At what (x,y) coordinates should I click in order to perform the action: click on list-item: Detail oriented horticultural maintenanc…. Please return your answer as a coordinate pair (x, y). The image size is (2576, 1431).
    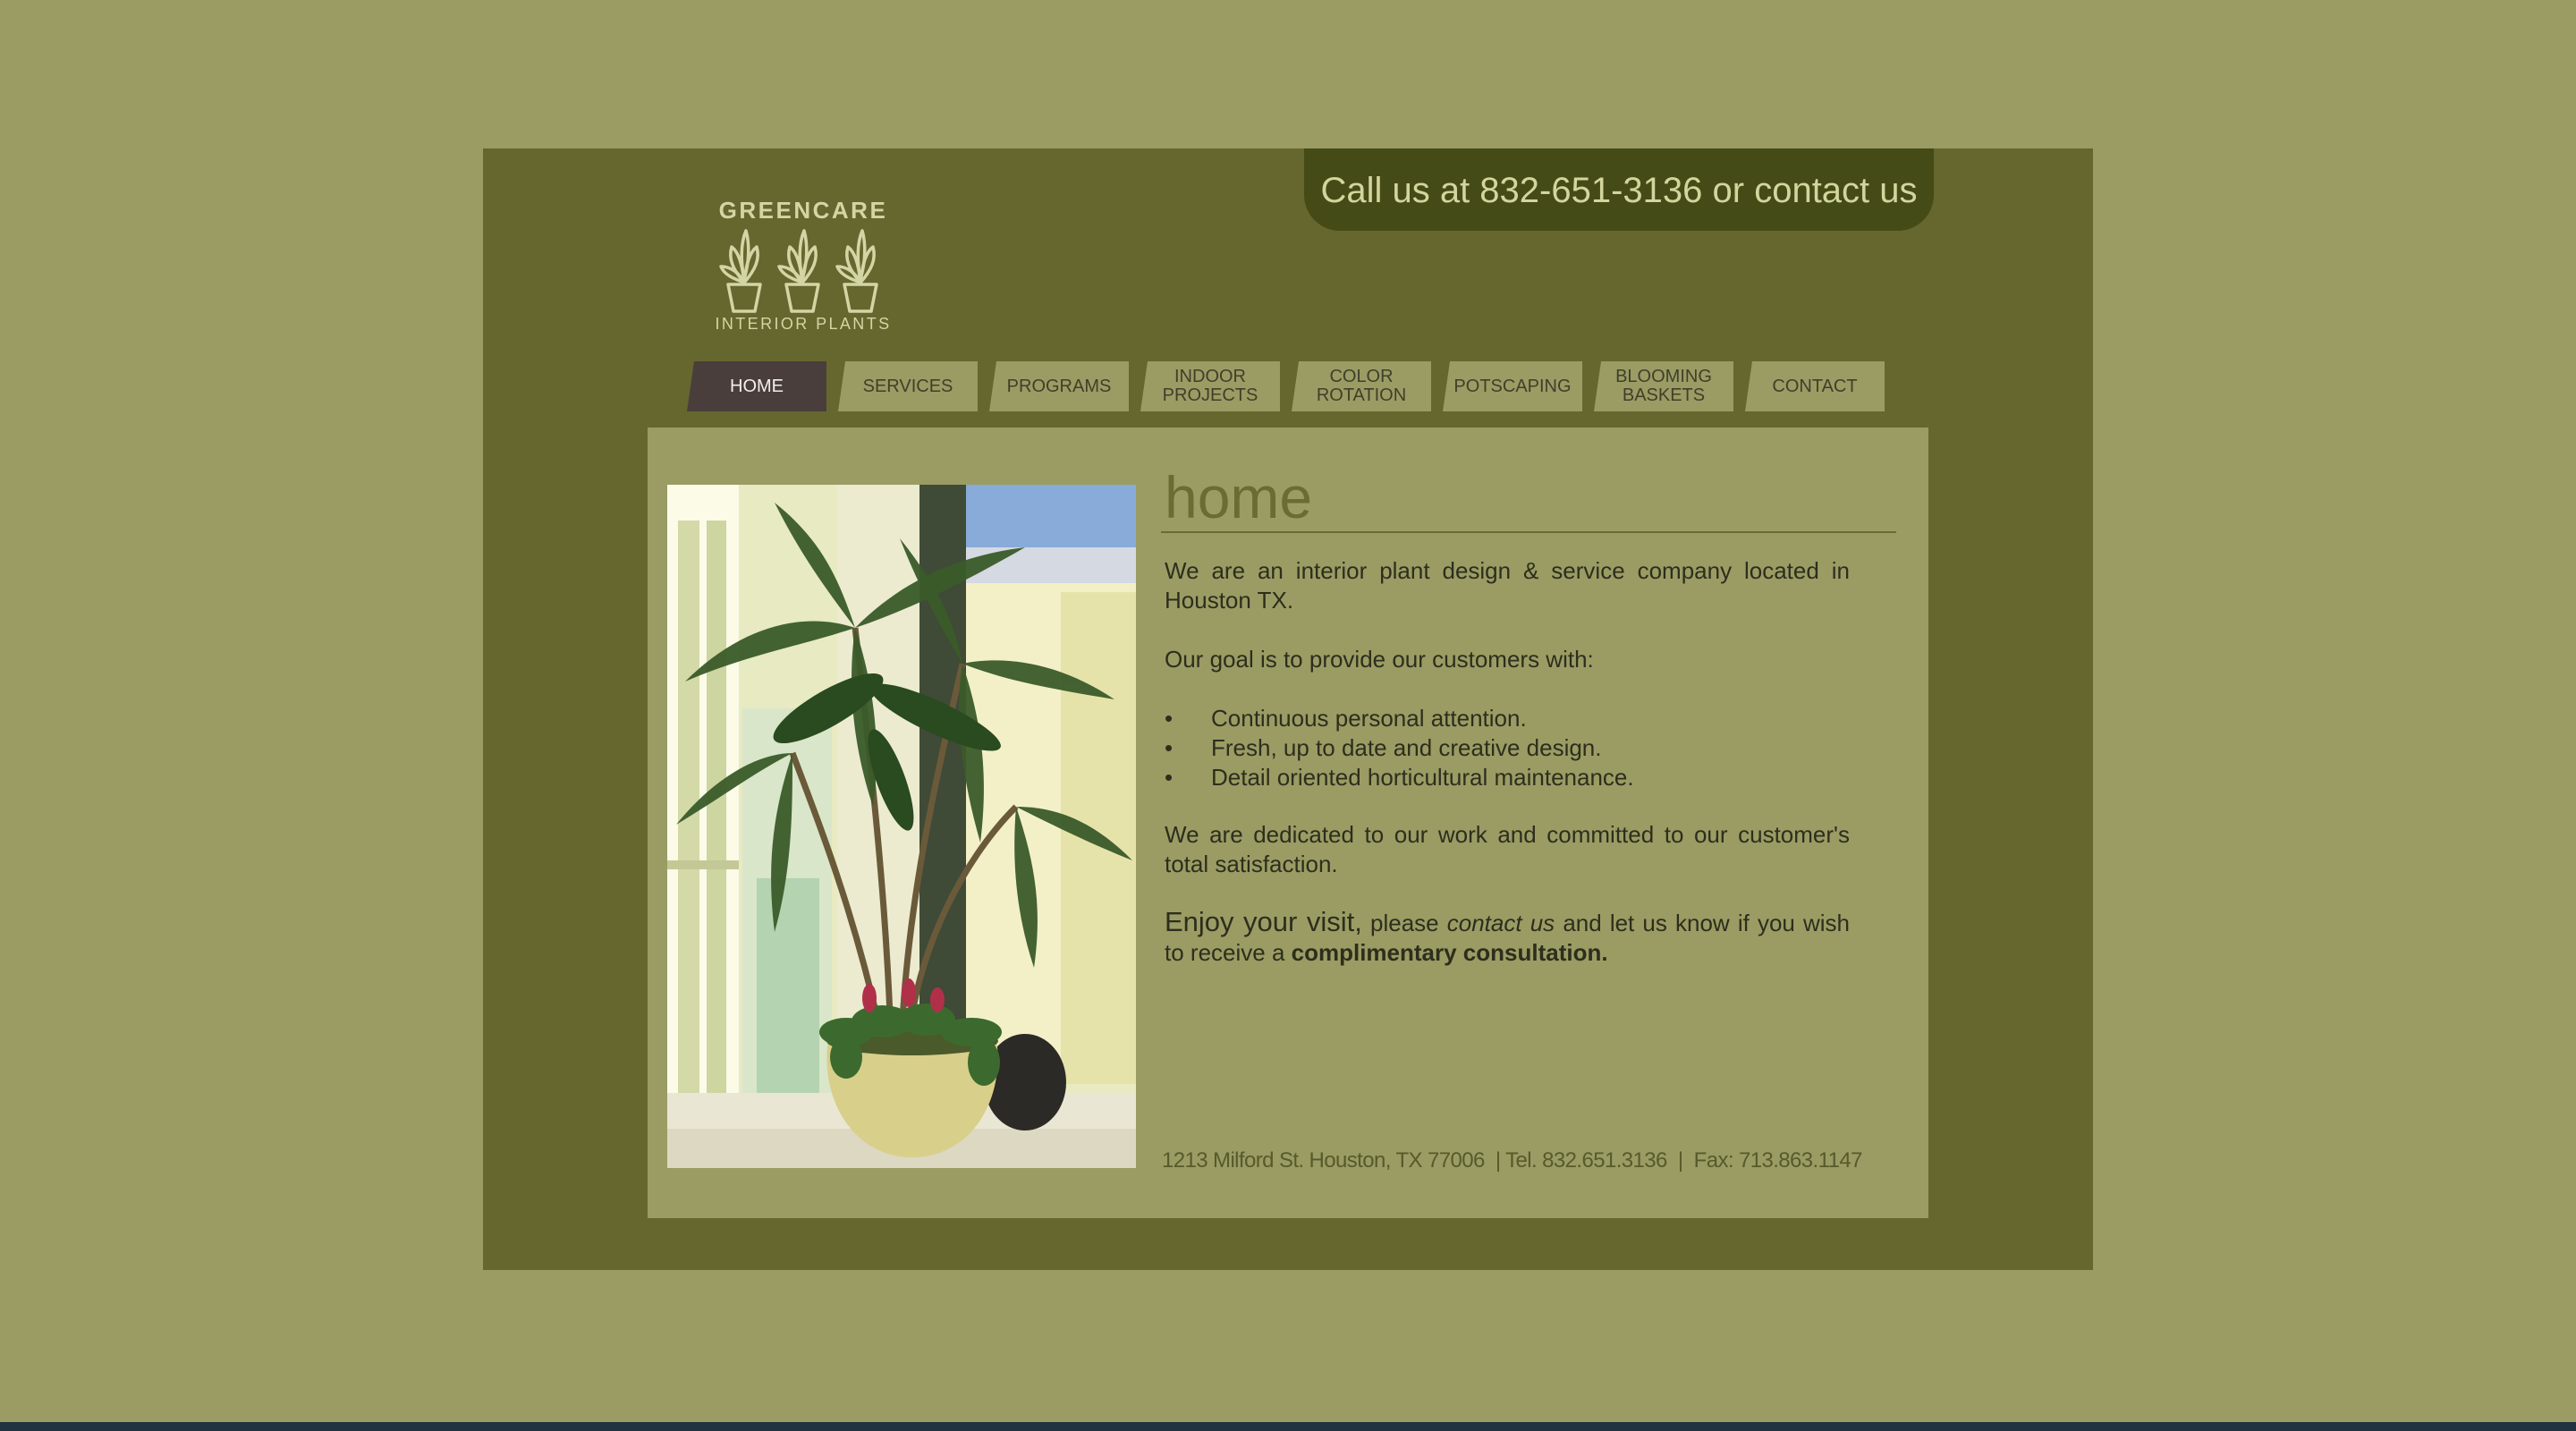
    Looking at the image, I should click on (1507, 778).